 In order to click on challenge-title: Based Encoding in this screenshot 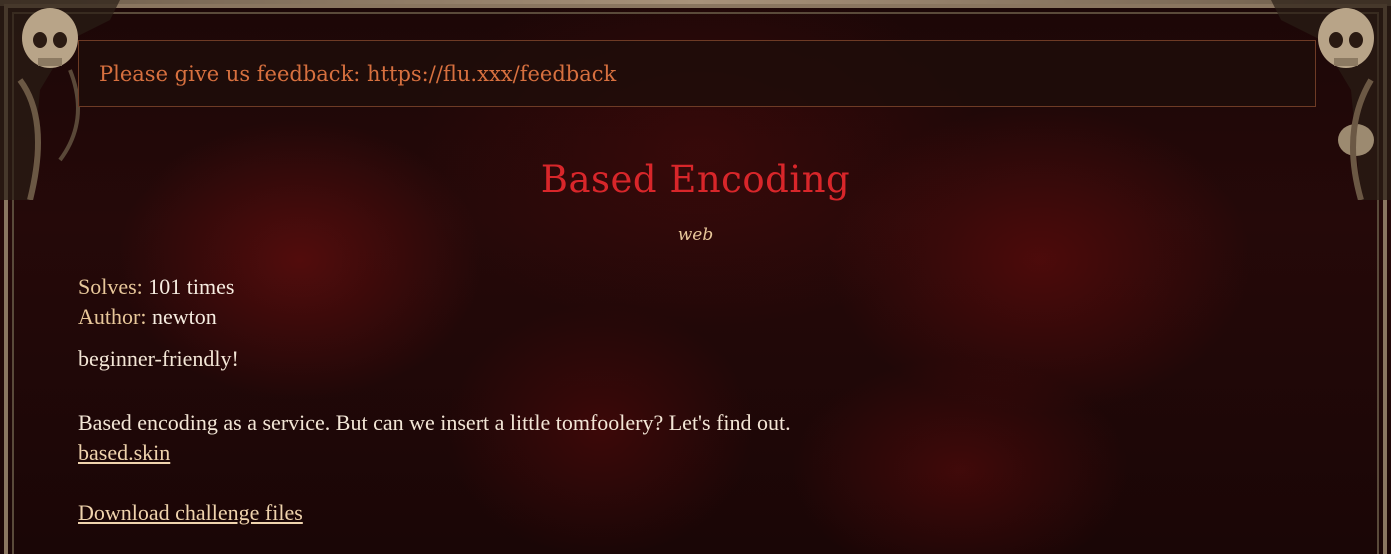, I will do `click(695, 179)`.